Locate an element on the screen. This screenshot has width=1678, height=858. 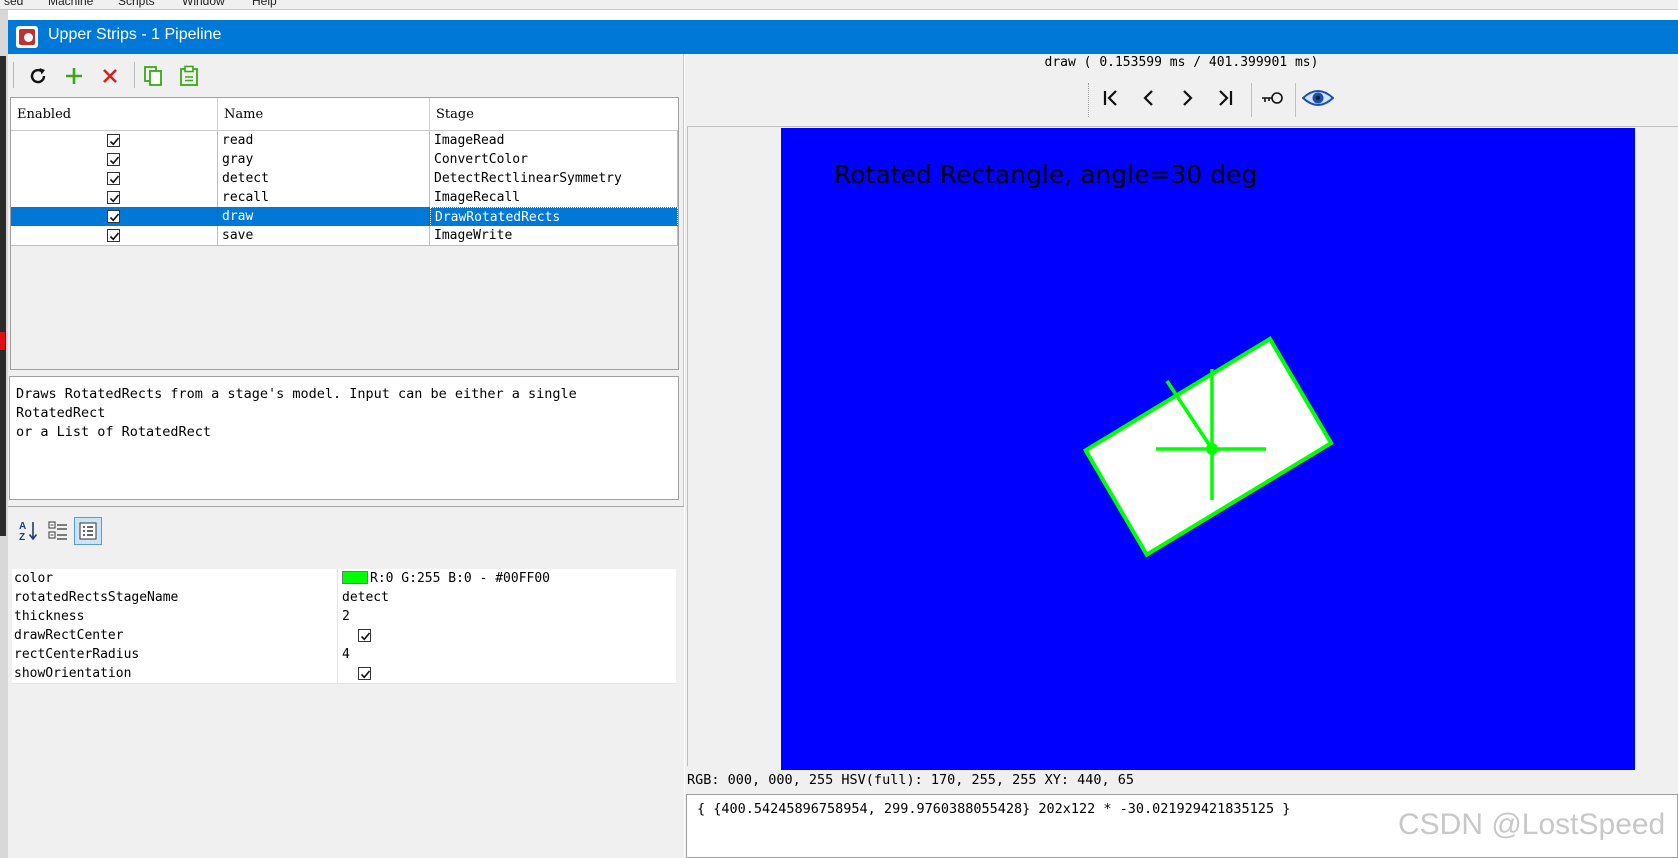
property-row: rectCenterRadius 4 is located at coordinates (344, 655).